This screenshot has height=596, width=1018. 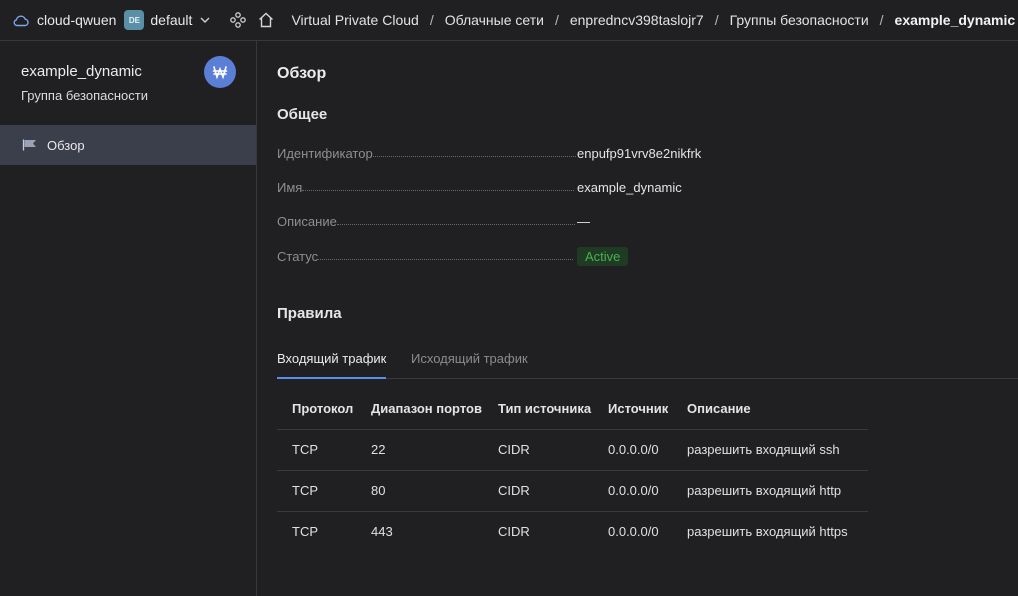 What do you see at coordinates (266, 20) in the screenshot?
I see `home-icon` at bounding box center [266, 20].